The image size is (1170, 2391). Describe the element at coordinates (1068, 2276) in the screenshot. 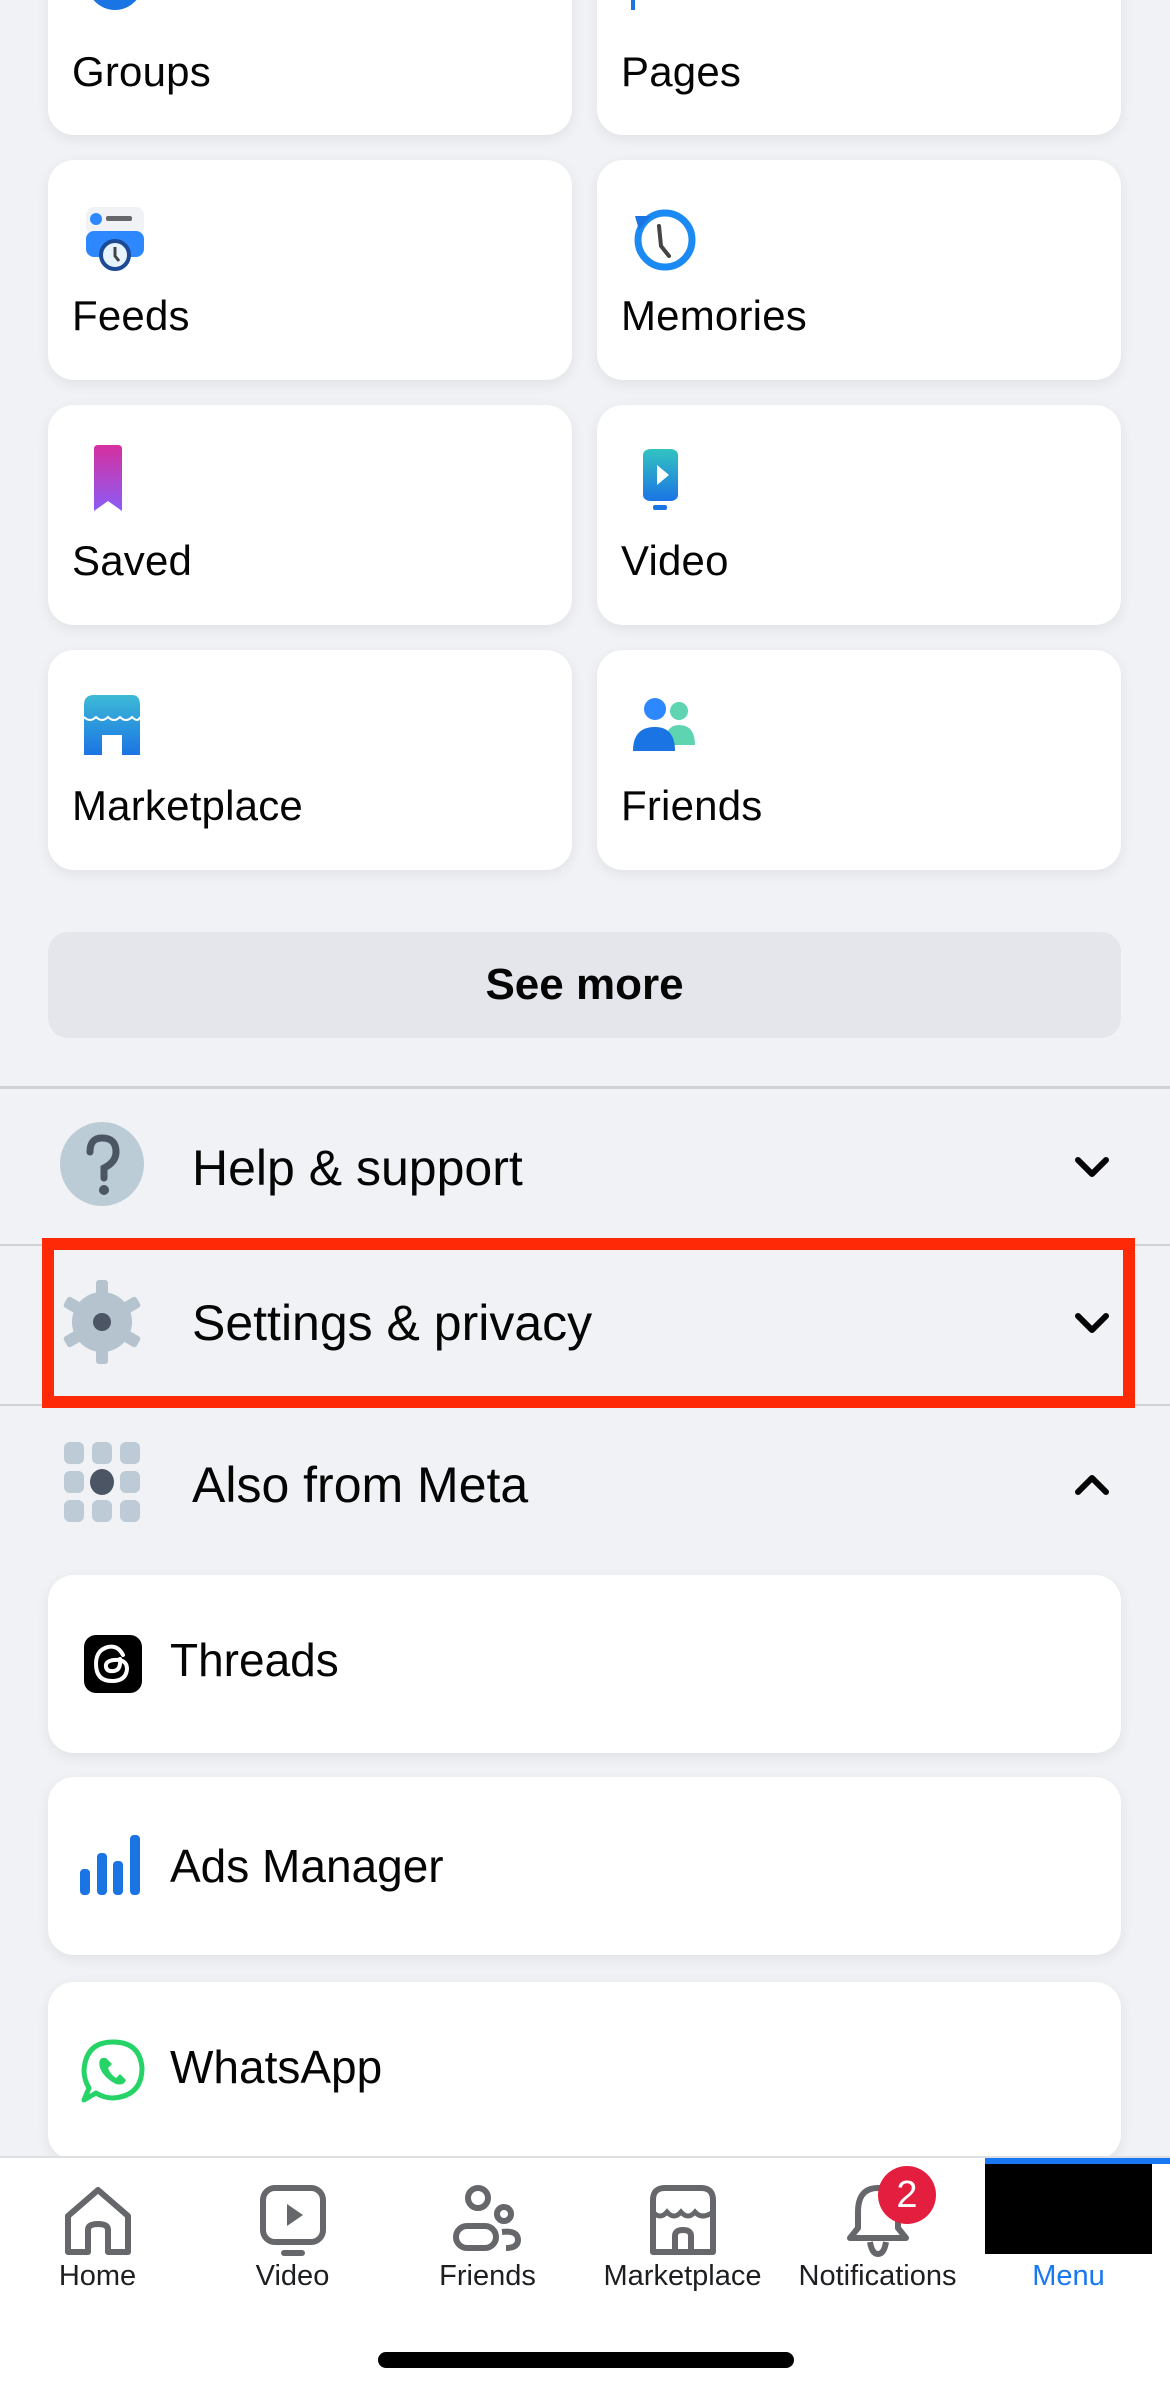

I see `tab-label: Menu` at that location.